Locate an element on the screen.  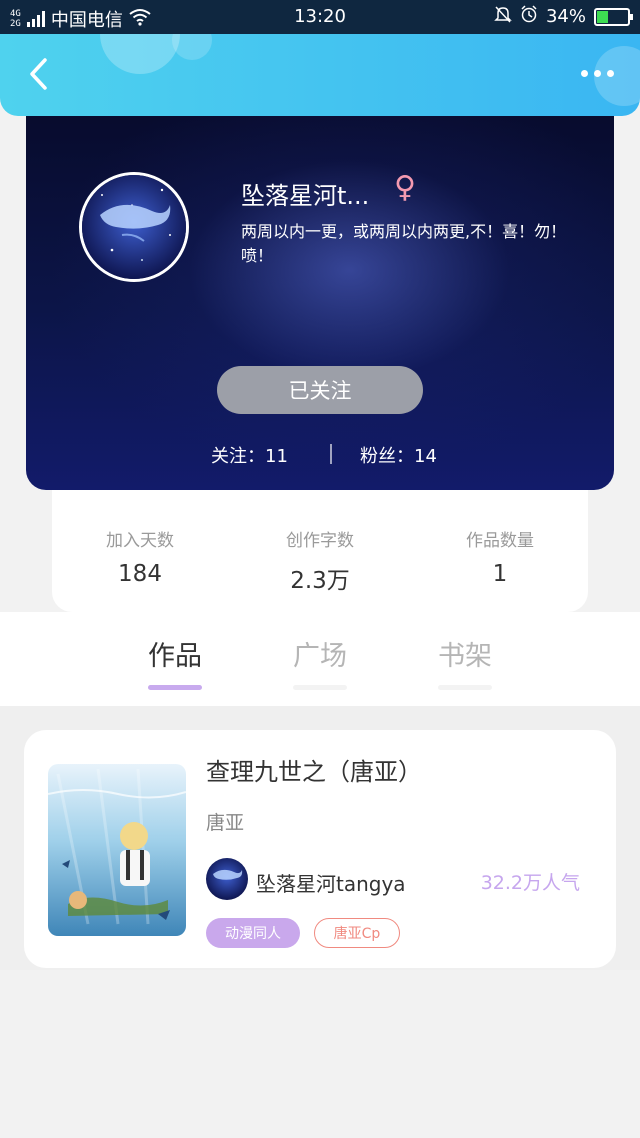
stat-label: 加入天数 is located at coordinates (140, 541).